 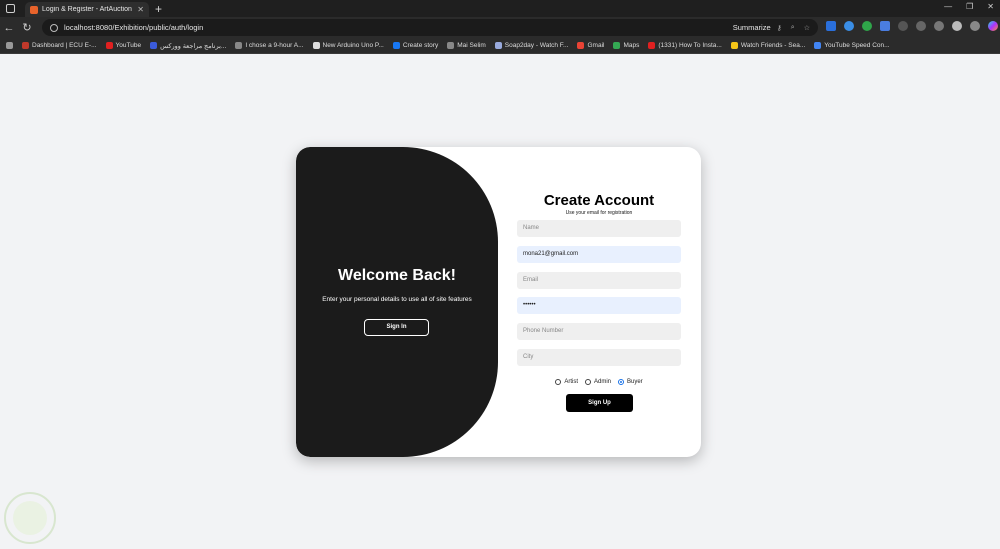 I want to click on profile-avatar, so click(x=957, y=26).